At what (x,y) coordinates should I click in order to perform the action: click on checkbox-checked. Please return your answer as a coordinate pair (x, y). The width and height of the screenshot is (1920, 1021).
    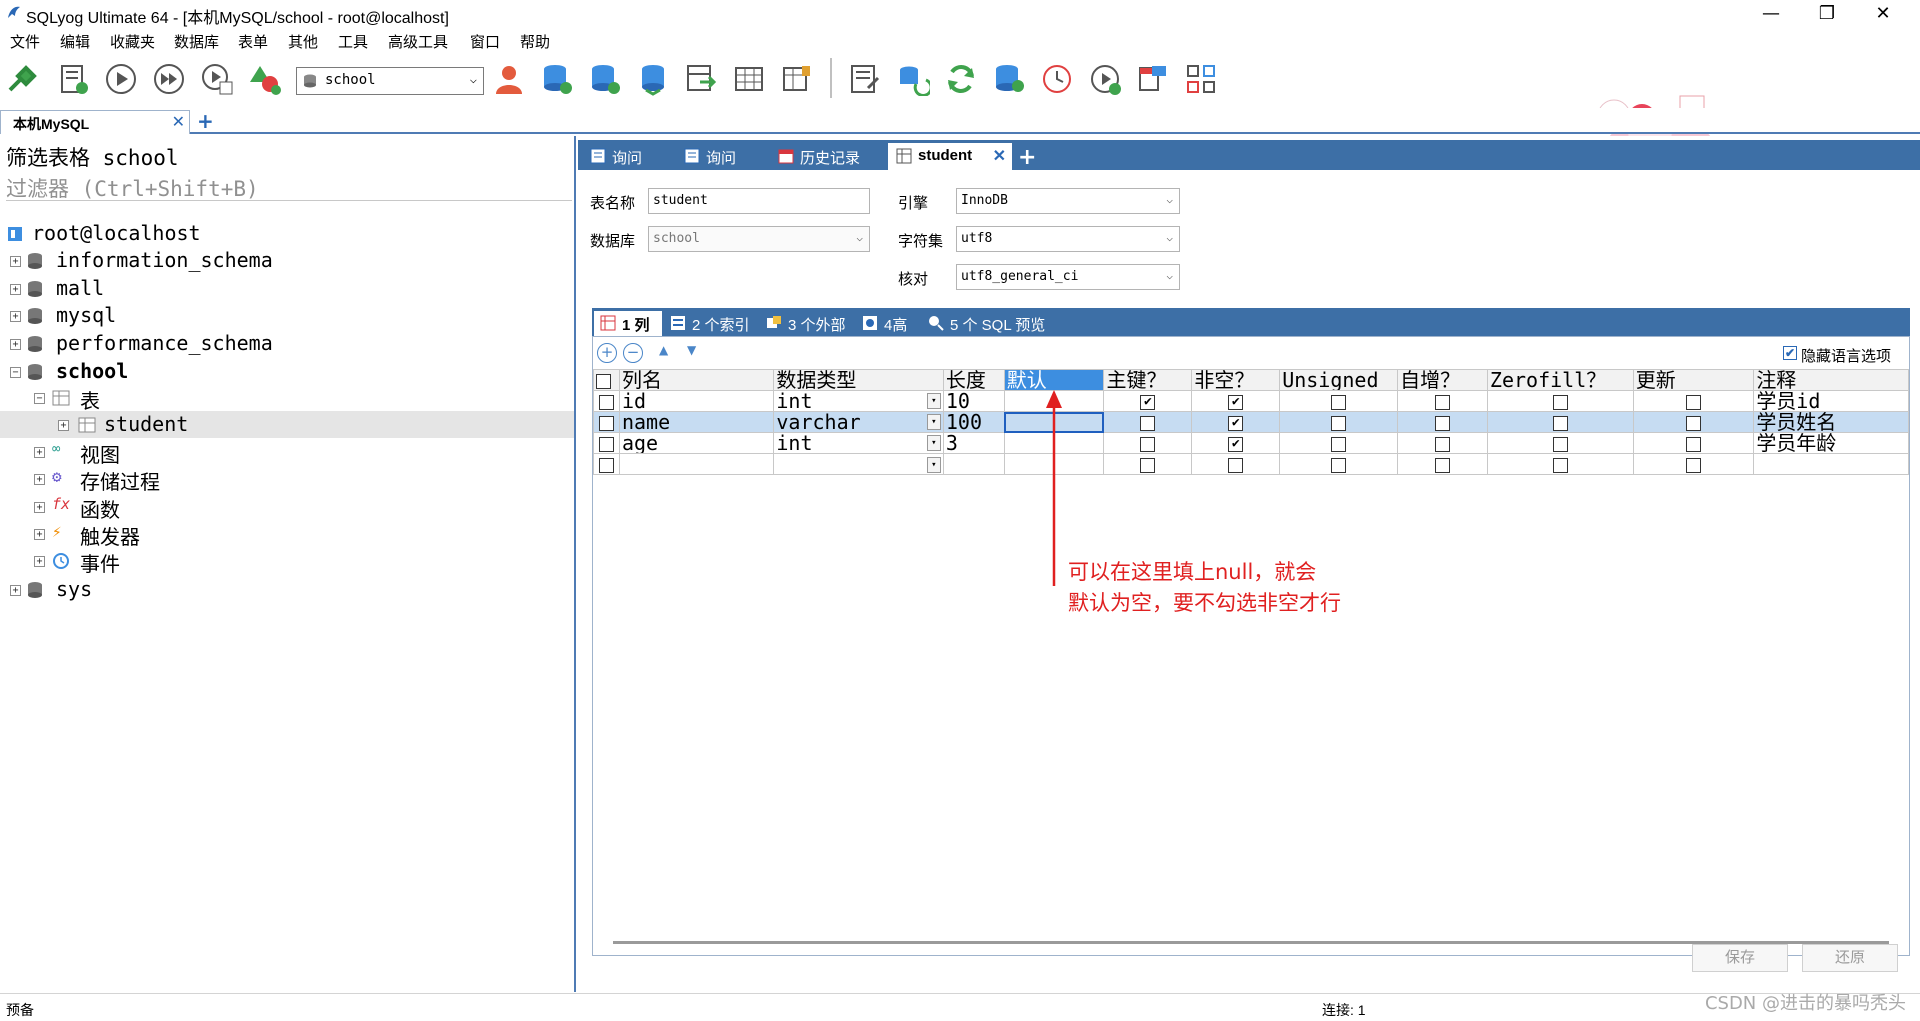
    Looking at the image, I should click on (1148, 402).